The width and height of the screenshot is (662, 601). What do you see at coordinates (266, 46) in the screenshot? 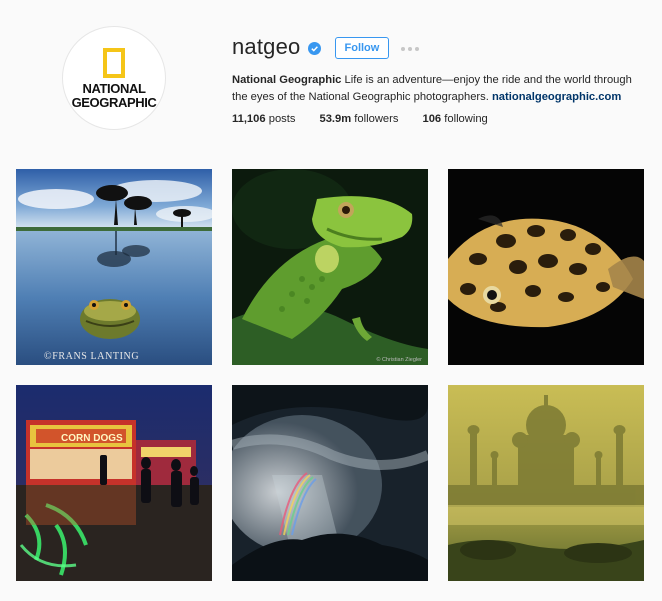
I see `username: natgeo` at bounding box center [266, 46].